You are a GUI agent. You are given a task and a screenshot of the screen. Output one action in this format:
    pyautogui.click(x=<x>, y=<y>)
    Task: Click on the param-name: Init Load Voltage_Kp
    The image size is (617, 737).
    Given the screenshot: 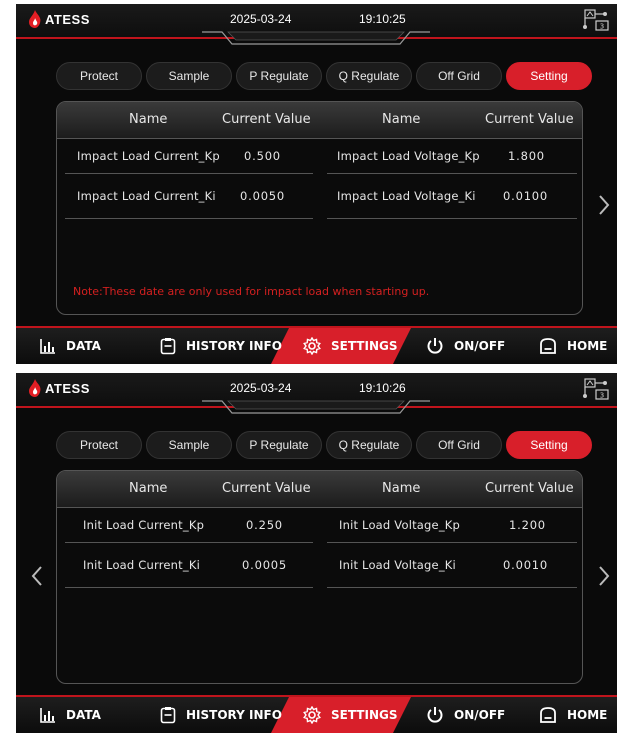 What is the action you would take?
    pyautogui.click(x=400, y=525)
    